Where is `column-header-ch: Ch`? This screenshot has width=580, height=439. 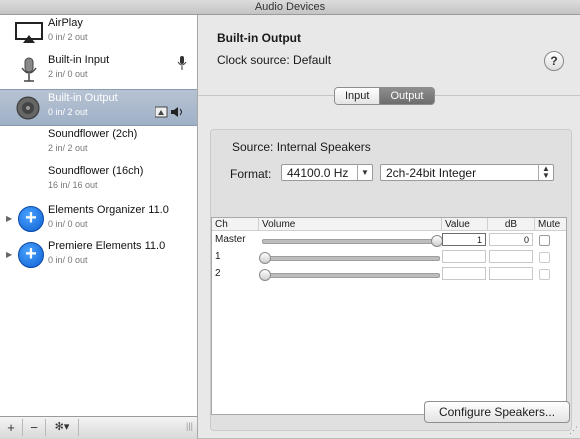 column-header-ch: Ch is located at coordinates (235, 224).